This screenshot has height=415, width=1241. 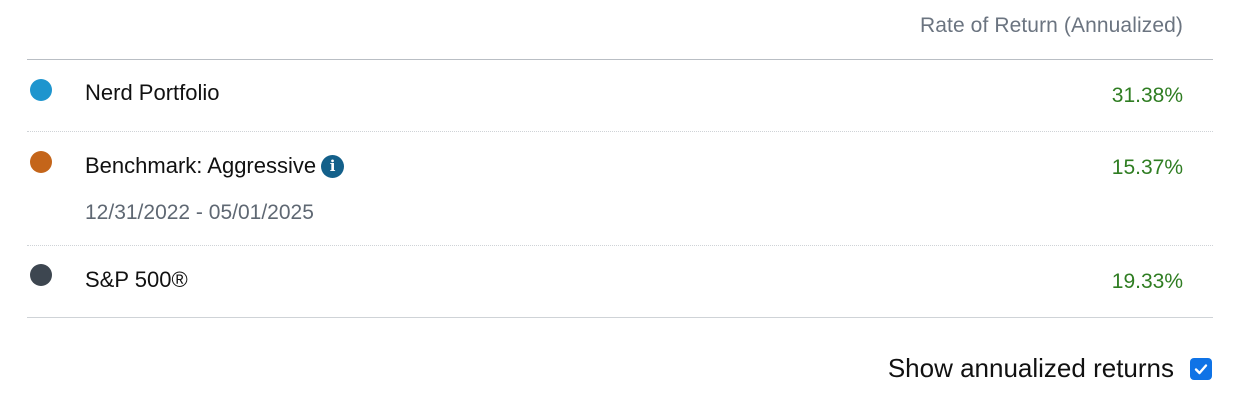 What do you see at coordinates (333, 166) in the screenshot?
I see `info-icon: i` at bounding box center [333, 166].